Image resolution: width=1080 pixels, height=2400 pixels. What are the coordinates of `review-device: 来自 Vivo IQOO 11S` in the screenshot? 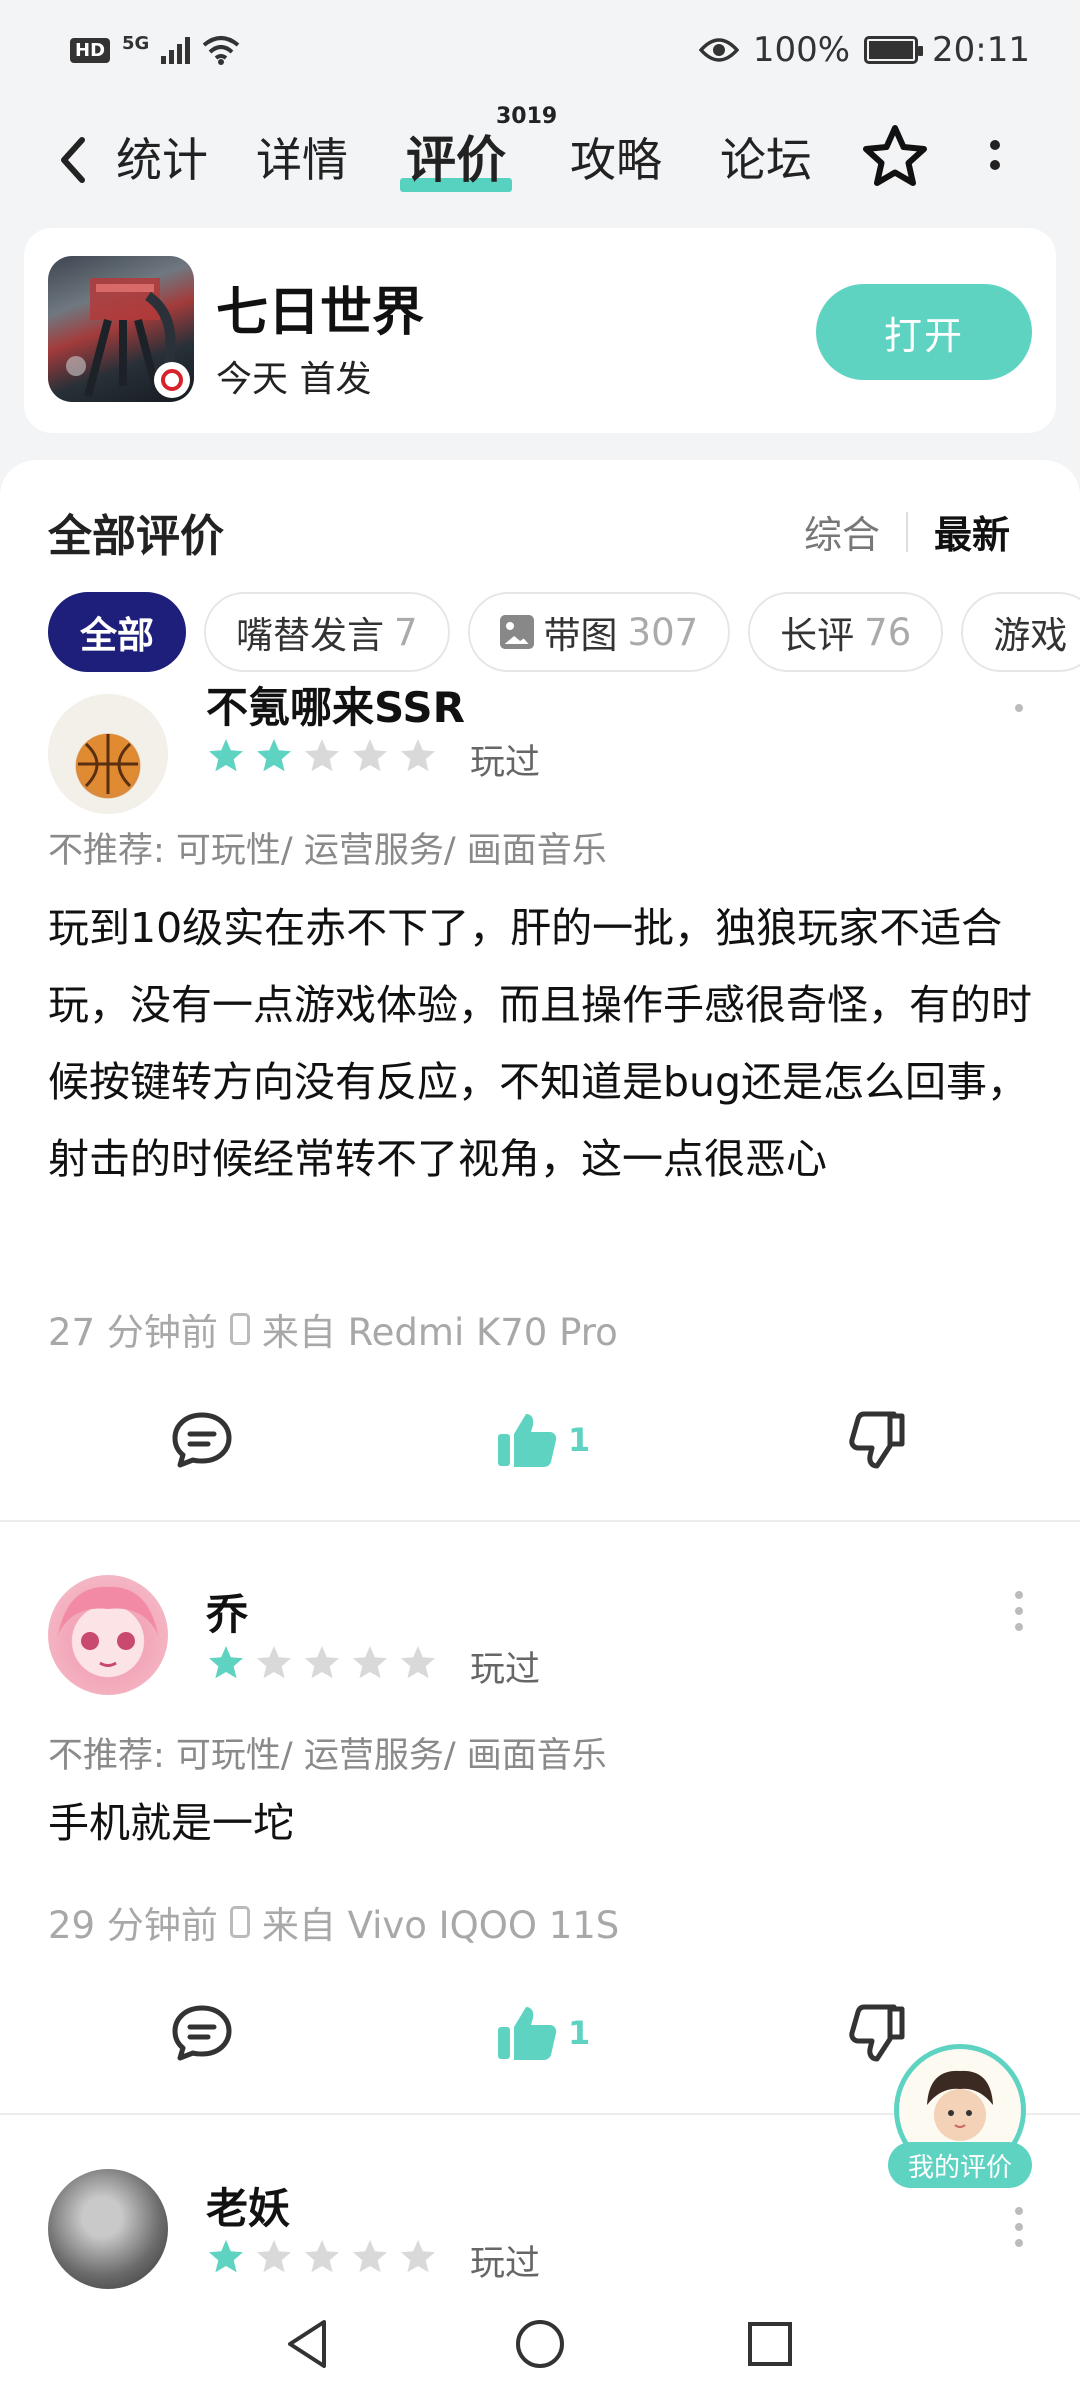 It's located at (440, 1925).